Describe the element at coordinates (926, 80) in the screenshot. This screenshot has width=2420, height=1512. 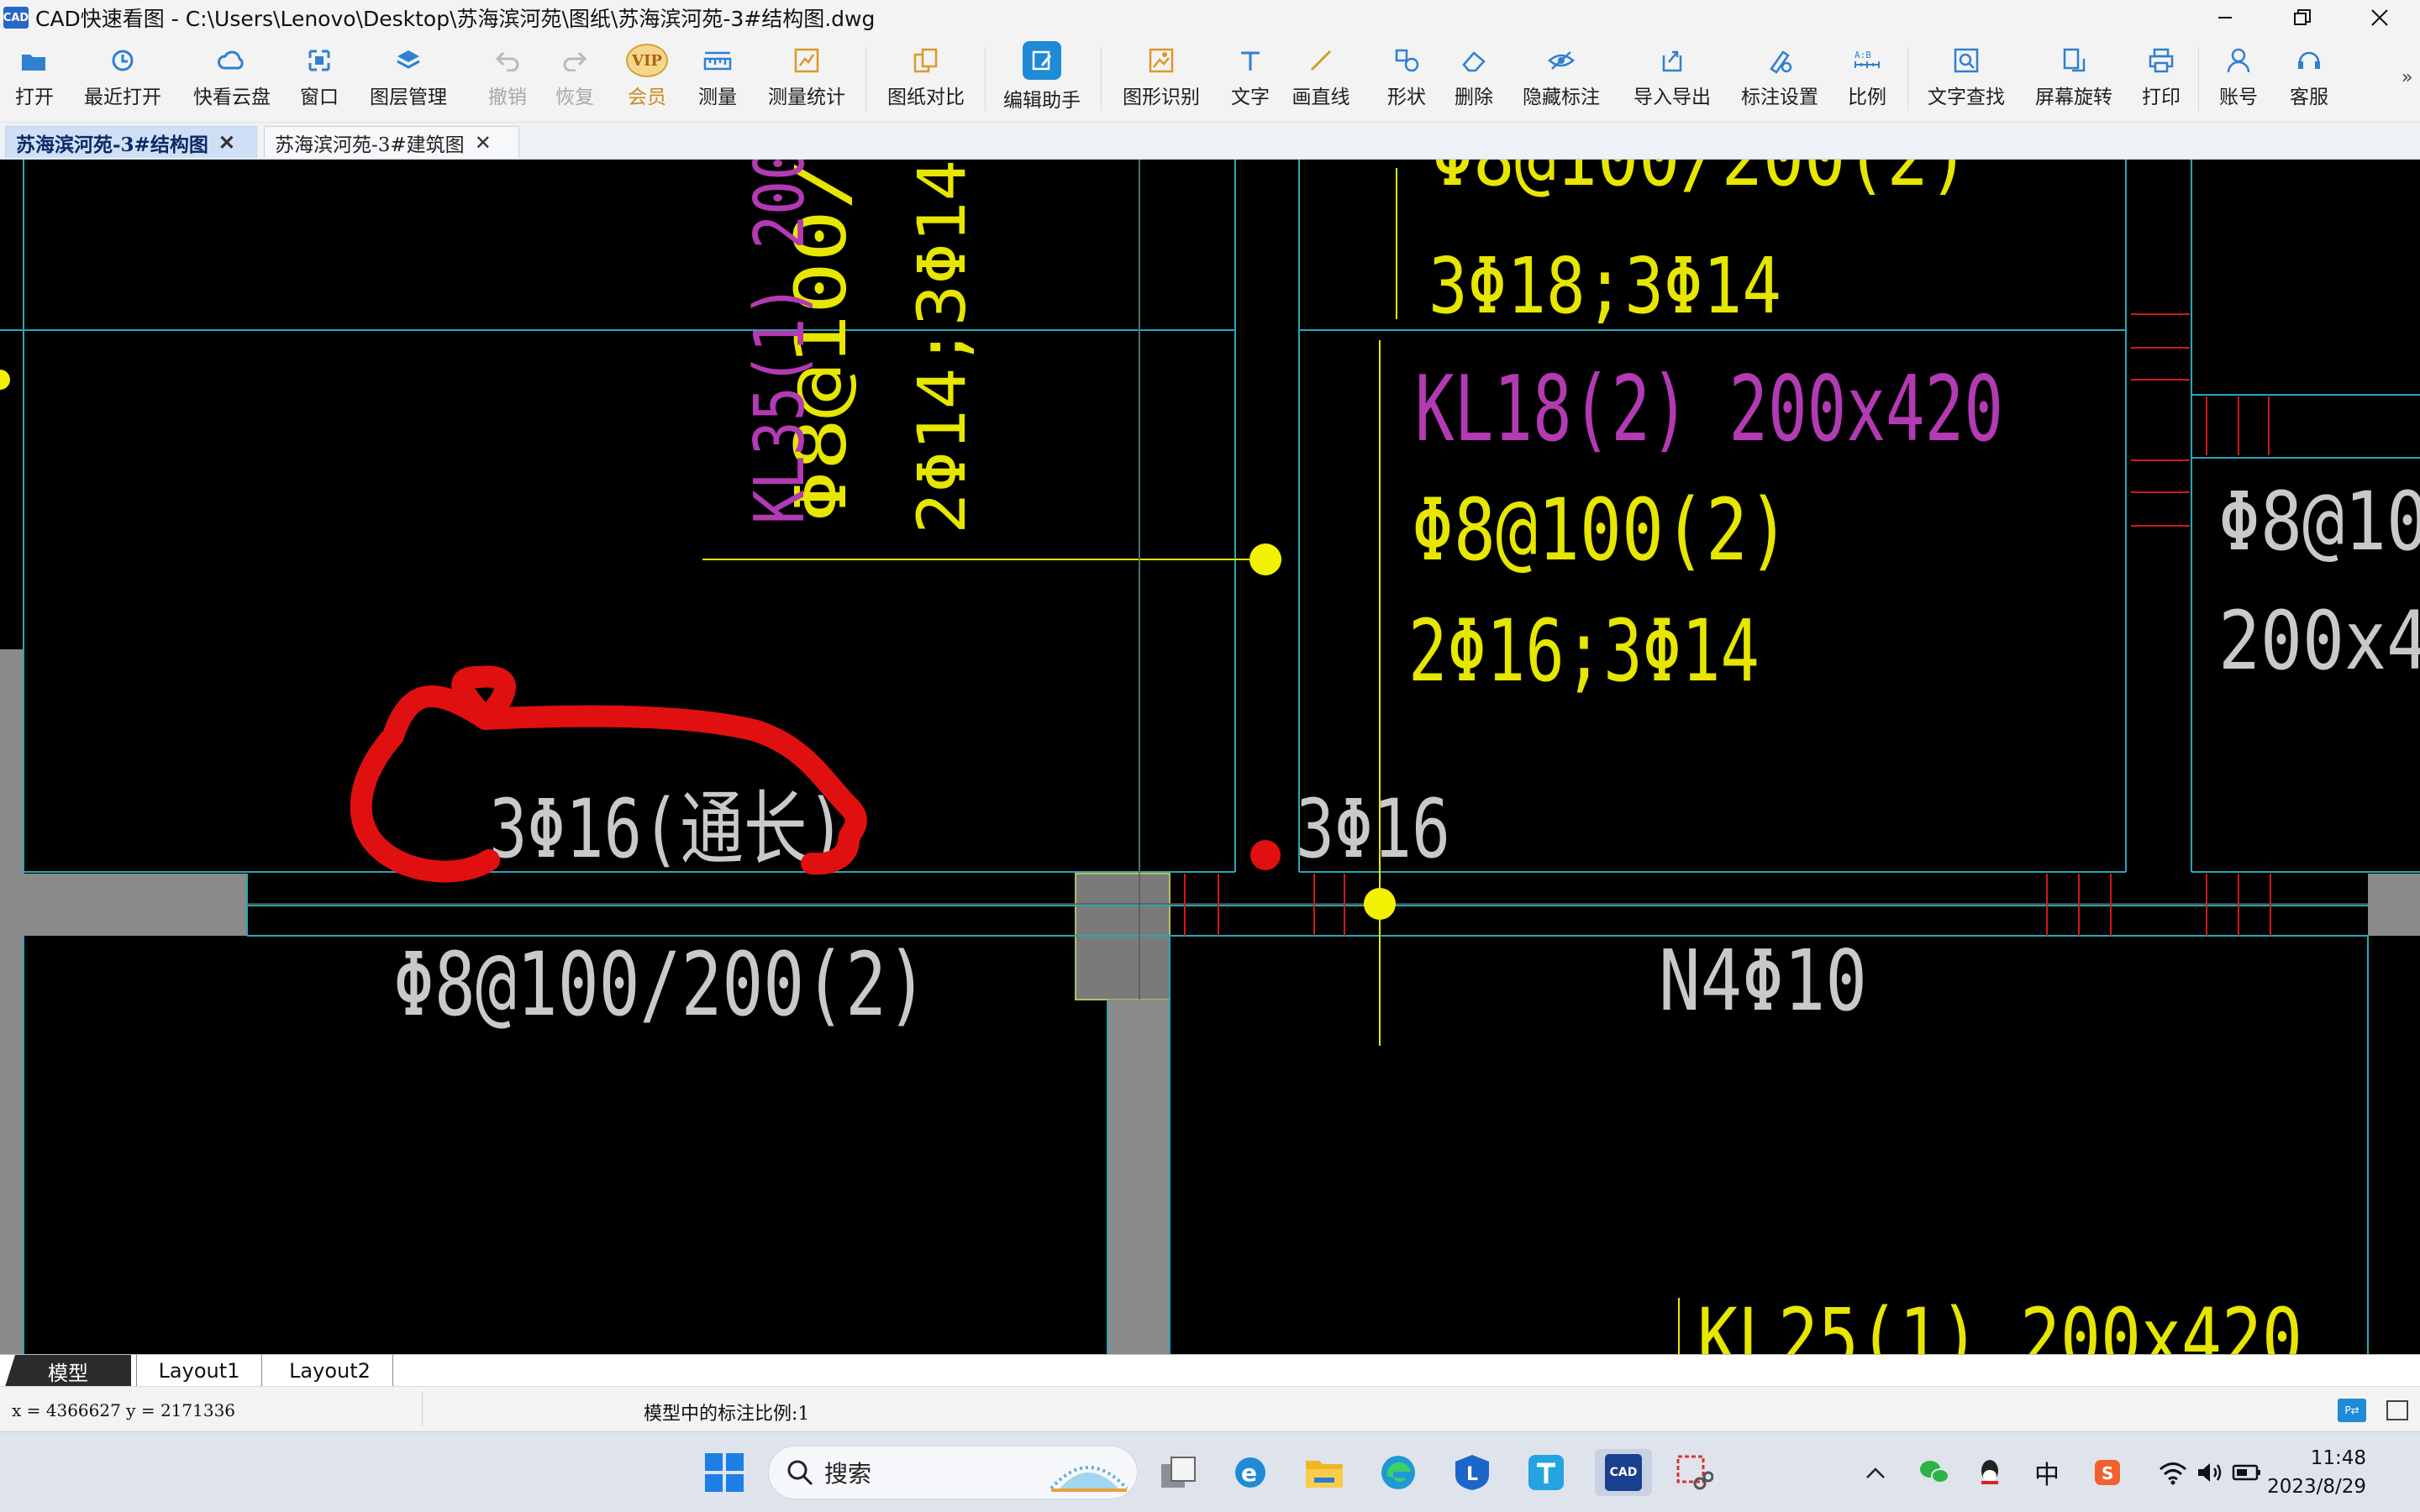
I see `toolbar-compare-button: 图纸对比` at that location.